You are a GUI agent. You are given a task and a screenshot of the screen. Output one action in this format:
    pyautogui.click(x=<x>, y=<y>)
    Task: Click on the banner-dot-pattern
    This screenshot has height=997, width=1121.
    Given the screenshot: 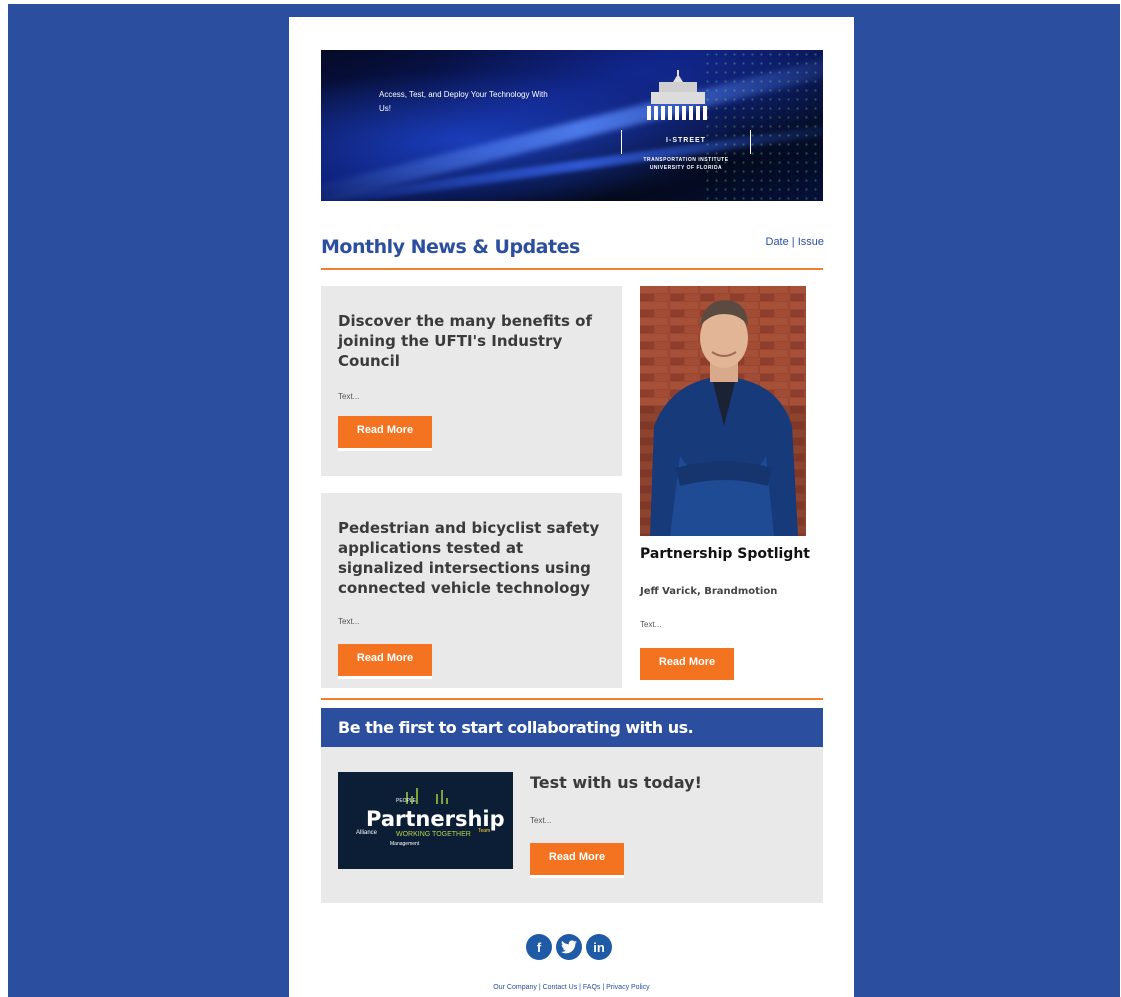 What is the action you would take?
    pyautogui.click(x=763, y=125)
    